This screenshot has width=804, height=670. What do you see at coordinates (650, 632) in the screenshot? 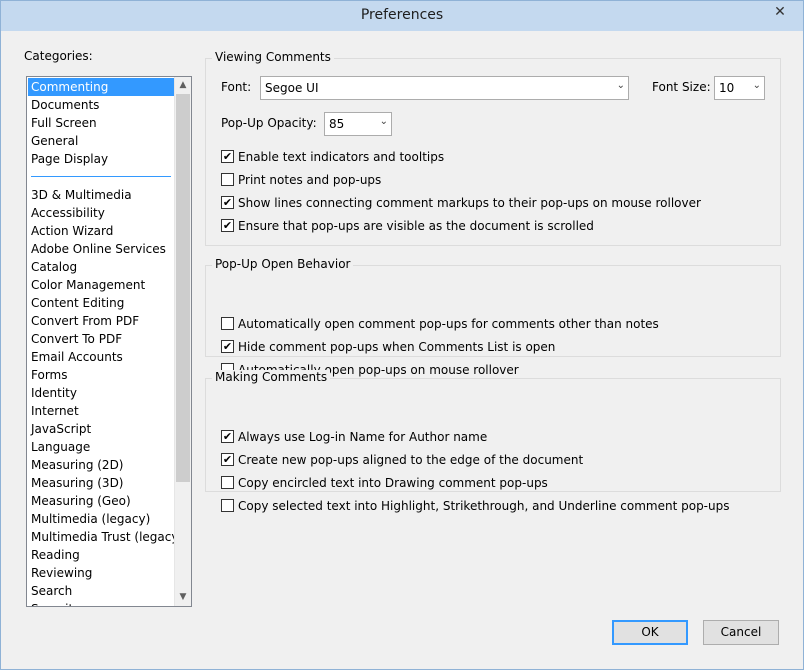
I see `ok-button: OK` at bounding box center [650, 632].